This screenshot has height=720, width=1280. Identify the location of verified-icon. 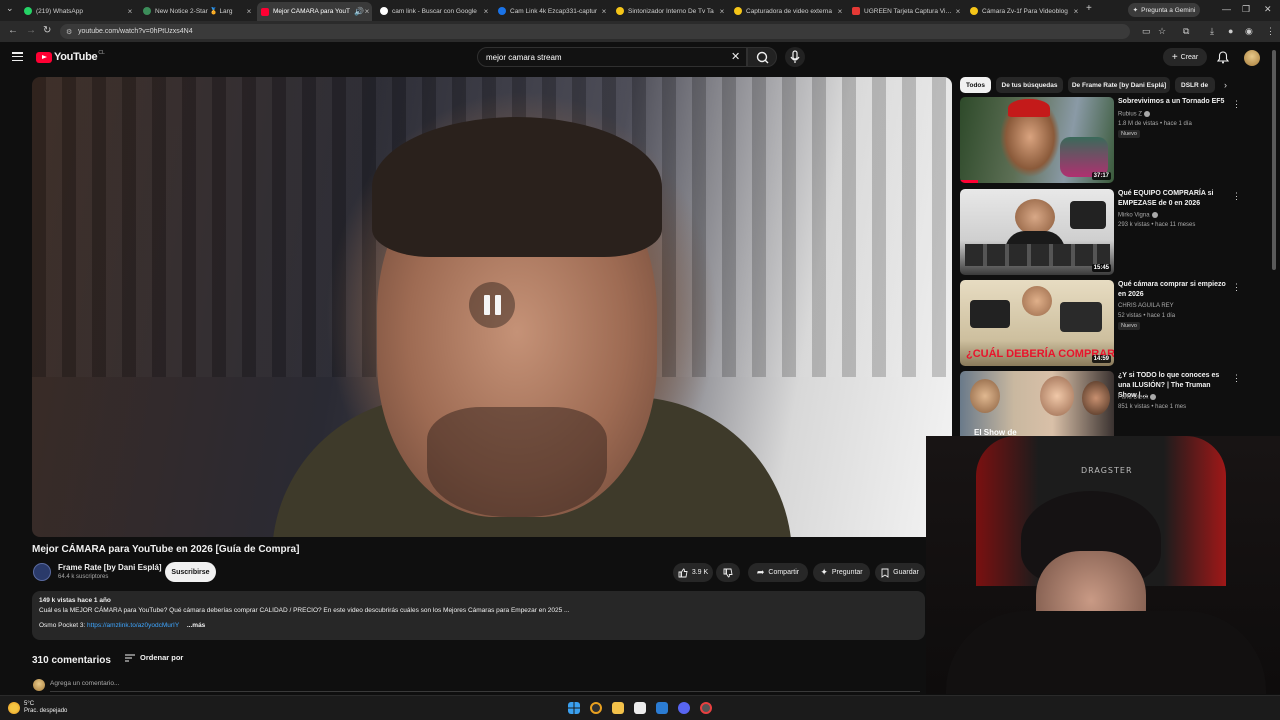
(1154, 215).